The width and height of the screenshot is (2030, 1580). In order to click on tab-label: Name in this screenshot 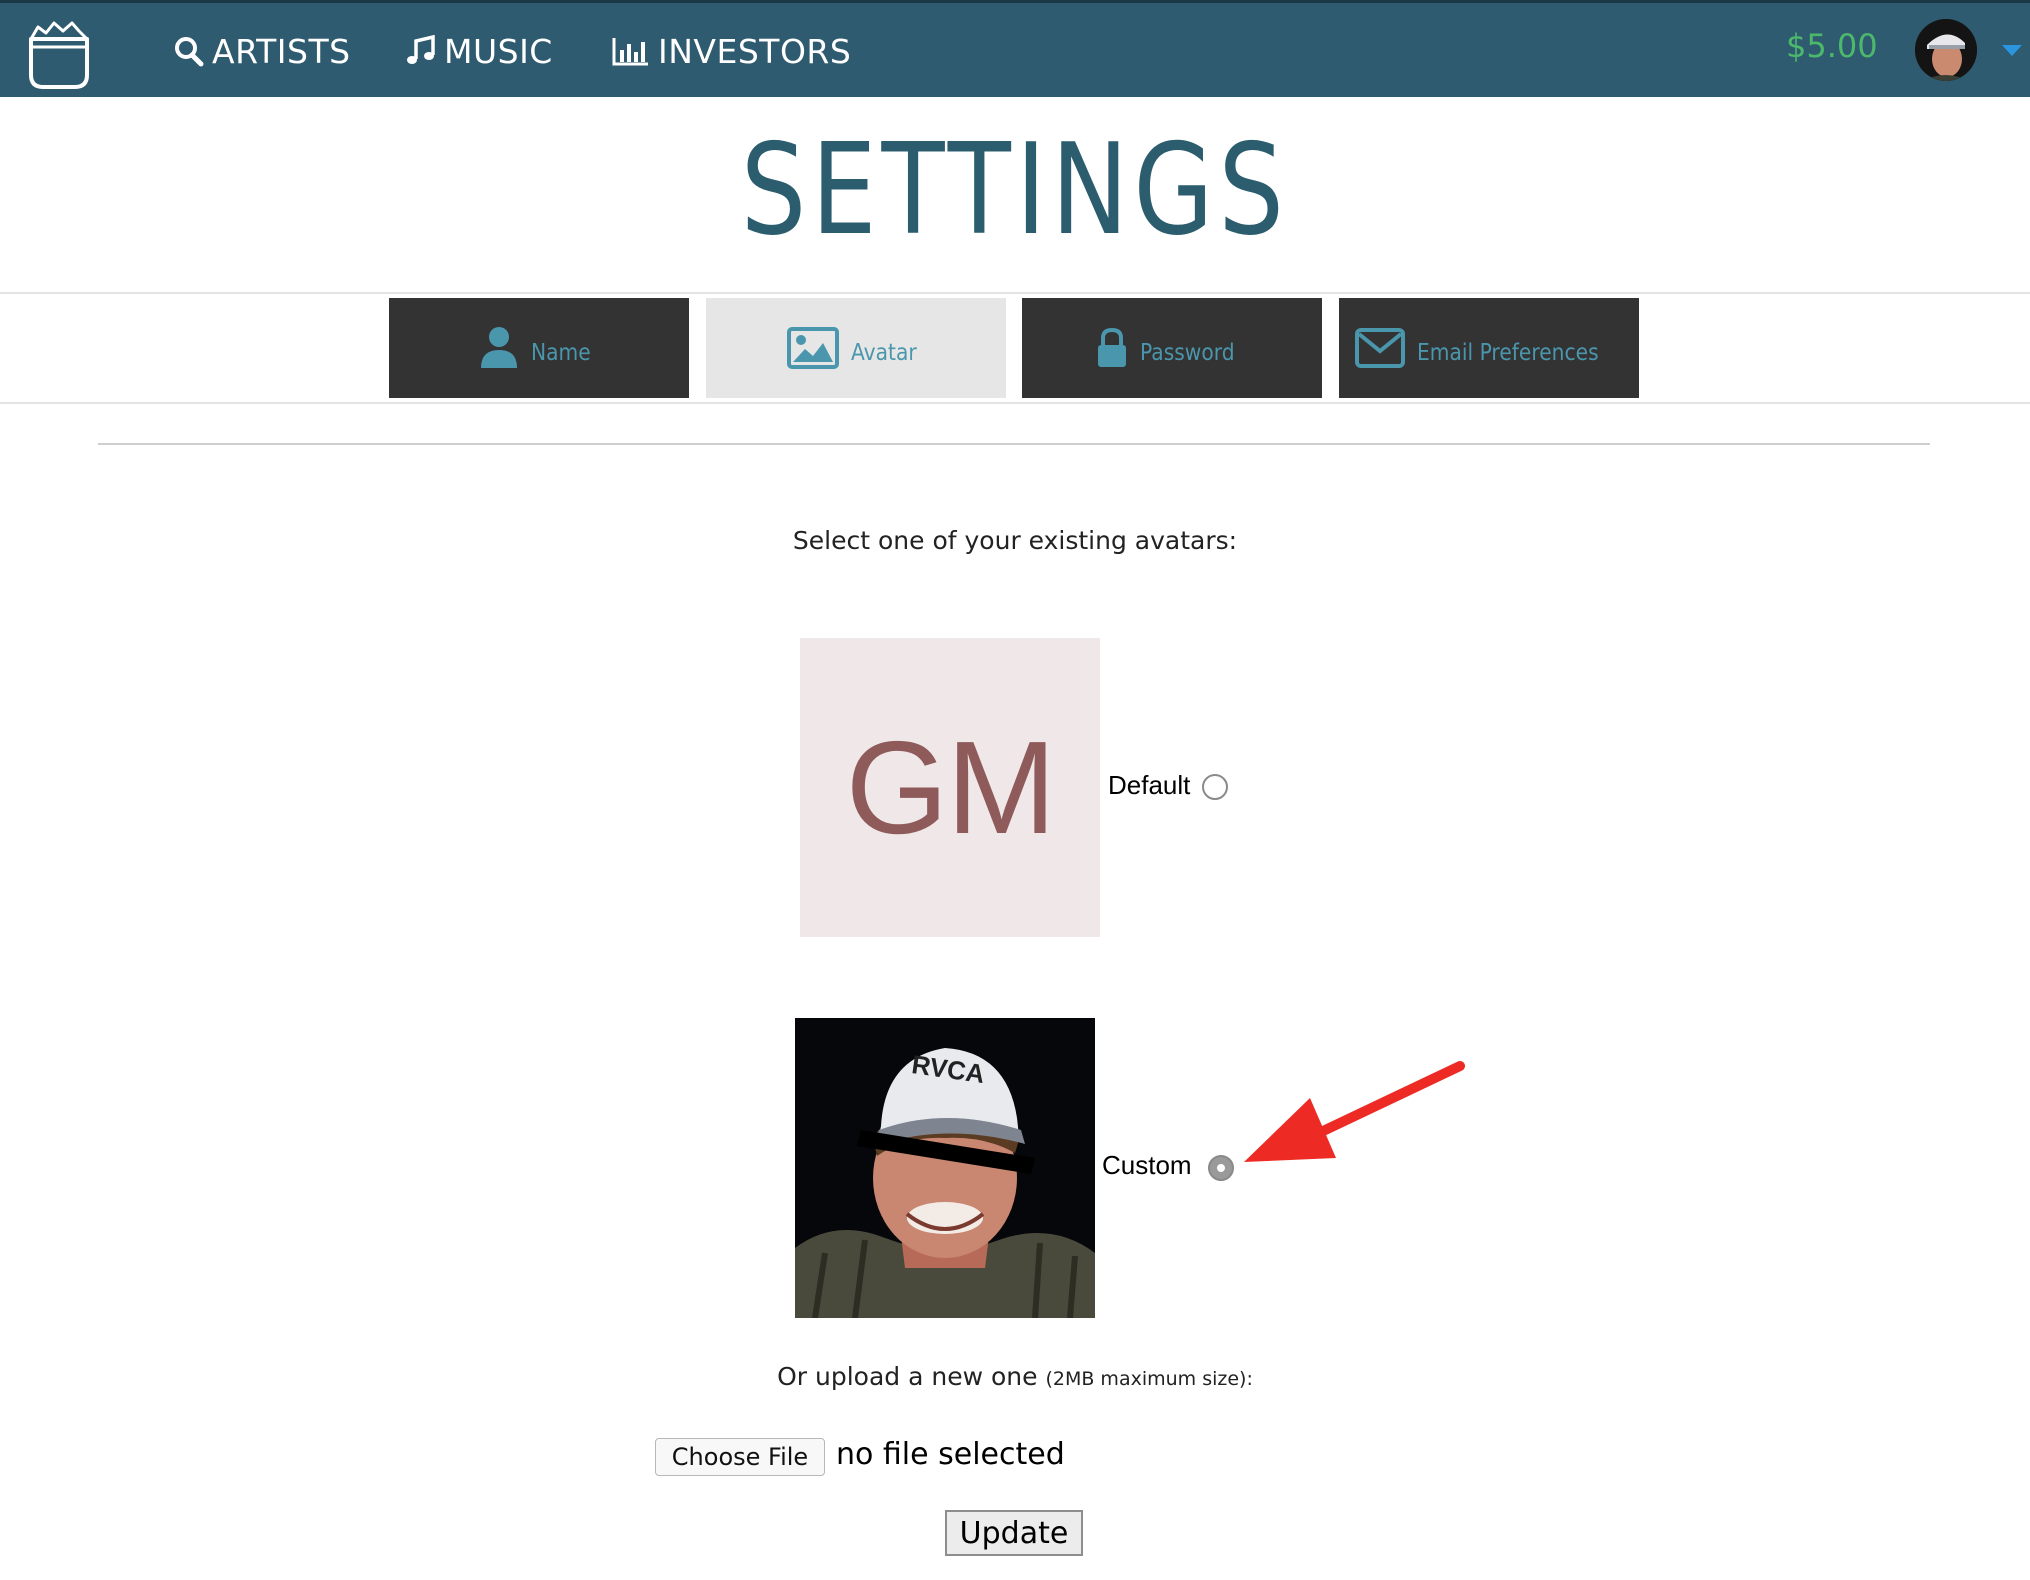, I will do `click(561, 353)`.